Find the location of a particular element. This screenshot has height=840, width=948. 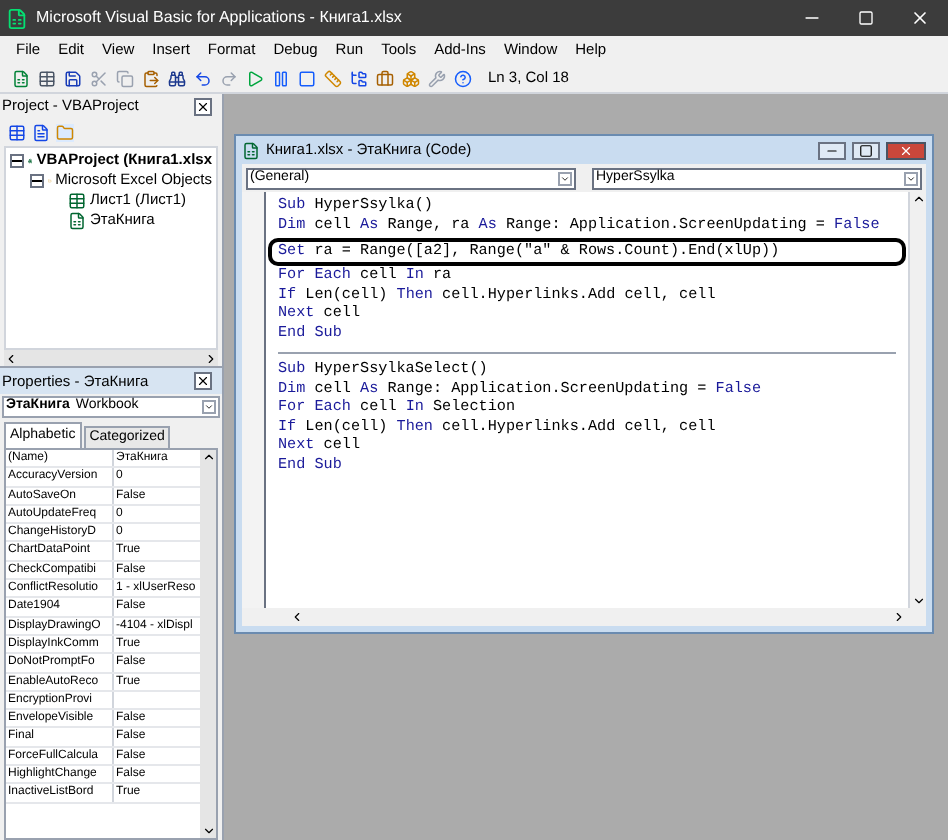

maximize-icon is located at coordinates (866, 150).